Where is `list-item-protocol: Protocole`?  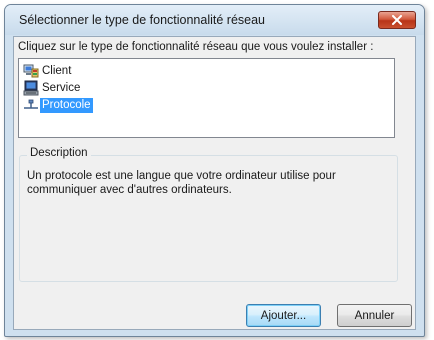
list-item-protocol: Protocole is located at coordinates (83, 105).